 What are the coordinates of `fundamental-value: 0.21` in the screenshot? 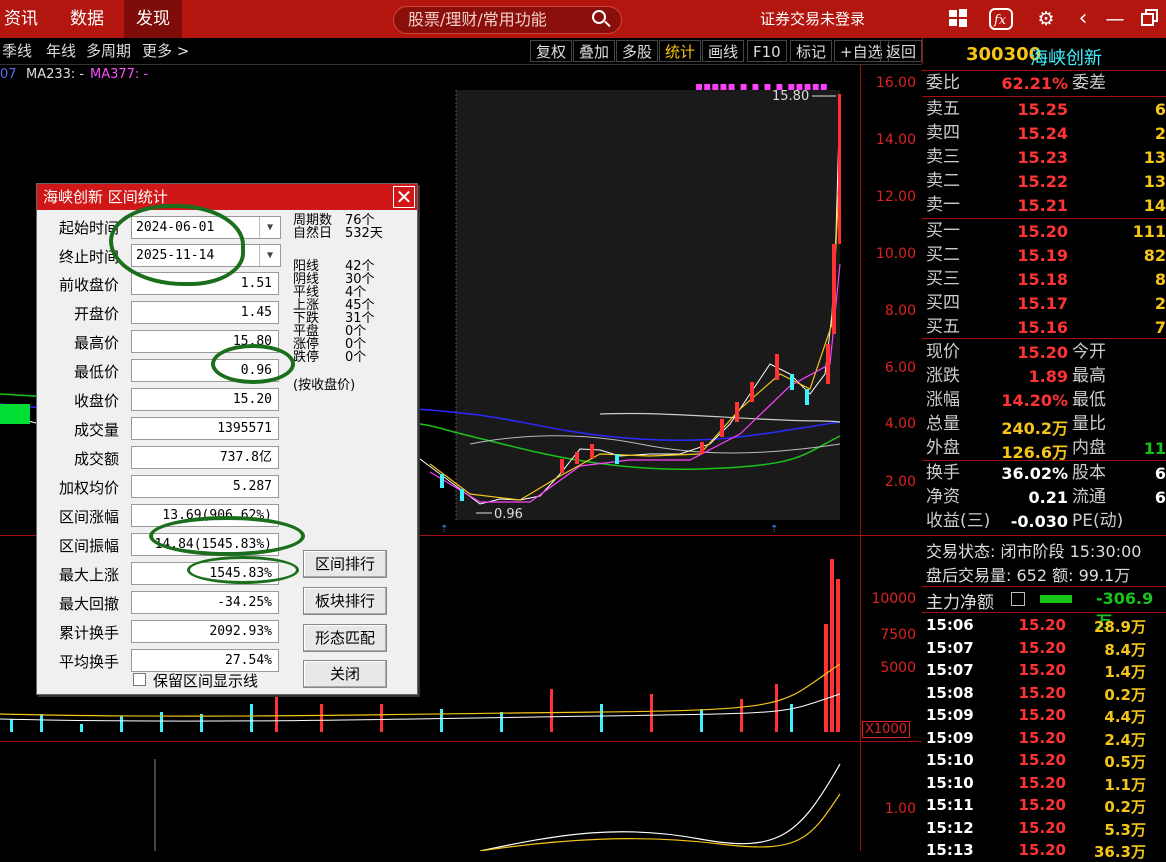 It's located at (1048, 497).